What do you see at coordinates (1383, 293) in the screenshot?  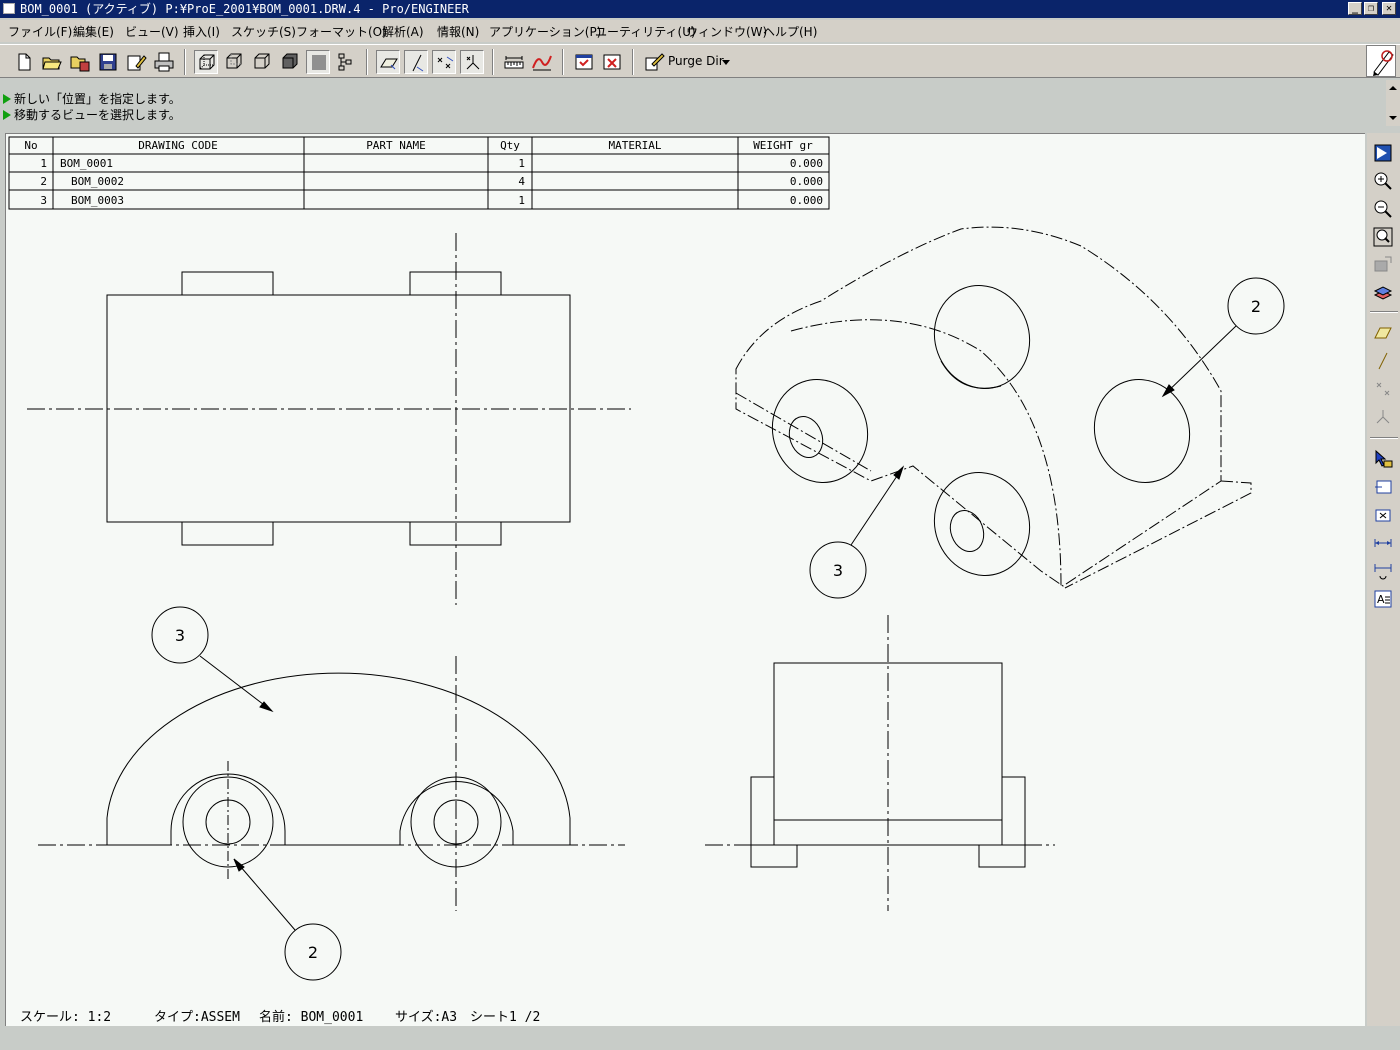 I see `layers-icon` at bounding box center [1383, 293].